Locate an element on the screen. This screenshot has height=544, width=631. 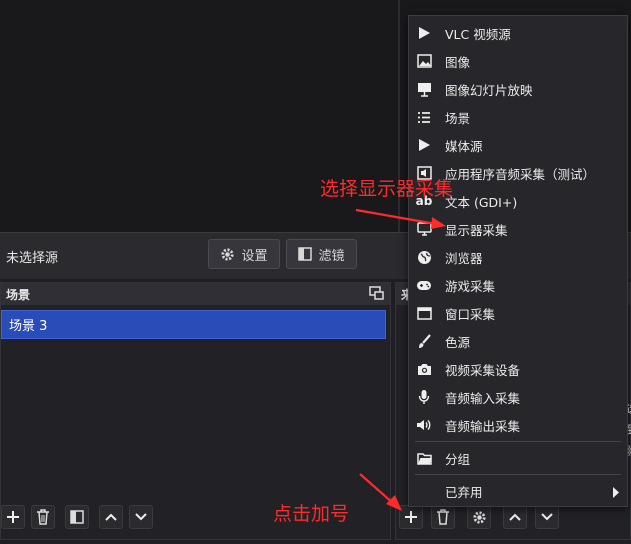
undock-icon is located at coordinates (376, 295).